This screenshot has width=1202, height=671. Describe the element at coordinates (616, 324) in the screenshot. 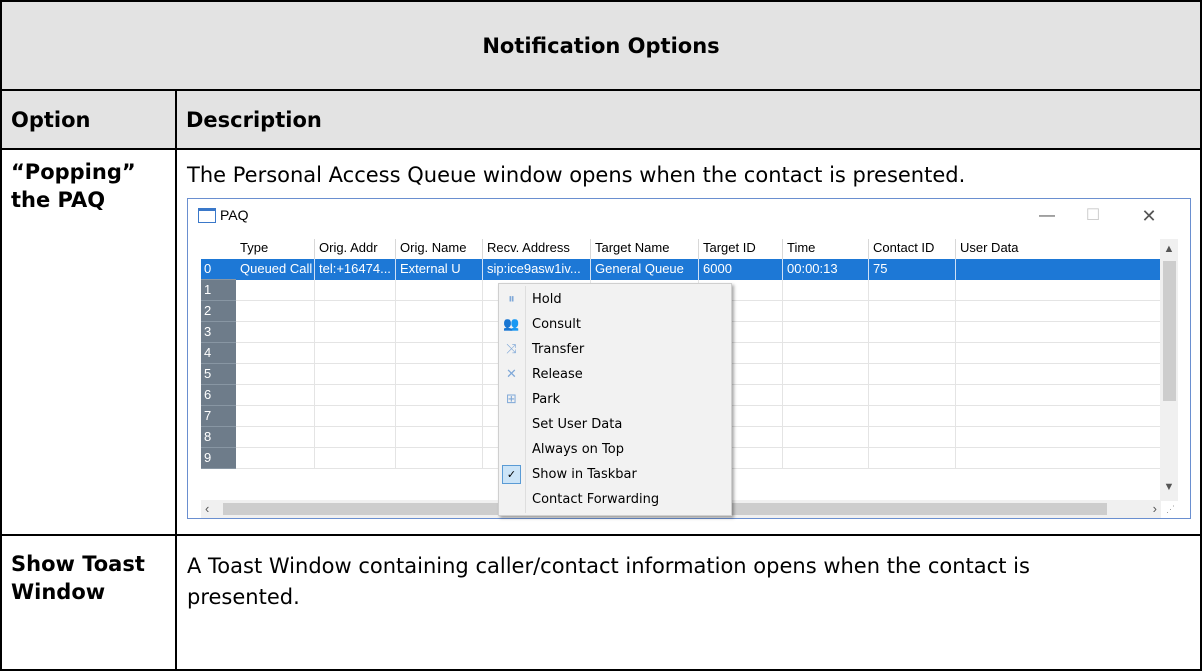

I see `menu-item-consult: 👥 Consult` at that location.